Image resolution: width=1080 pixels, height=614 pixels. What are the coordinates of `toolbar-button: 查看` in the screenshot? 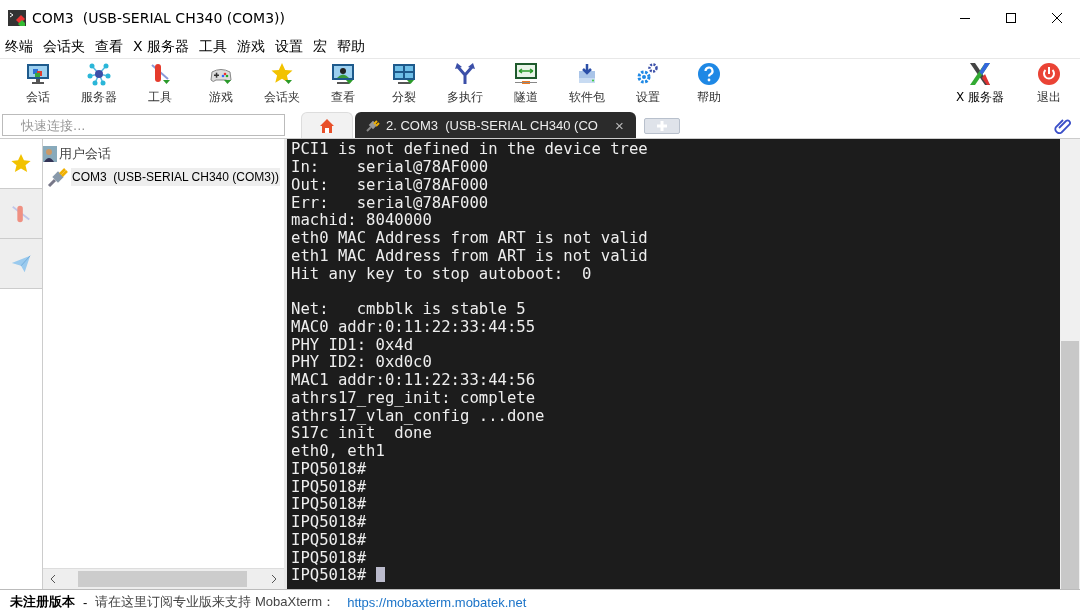 It's located at (342, 84).